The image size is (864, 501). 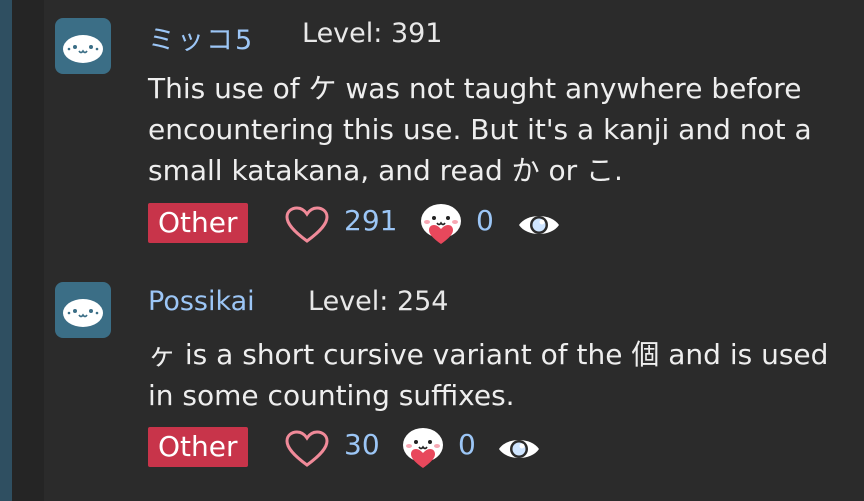 What do you see at coordinates (28, 250) in the screenshot?
I see `left-gutter` at bounding box center [28, 250].